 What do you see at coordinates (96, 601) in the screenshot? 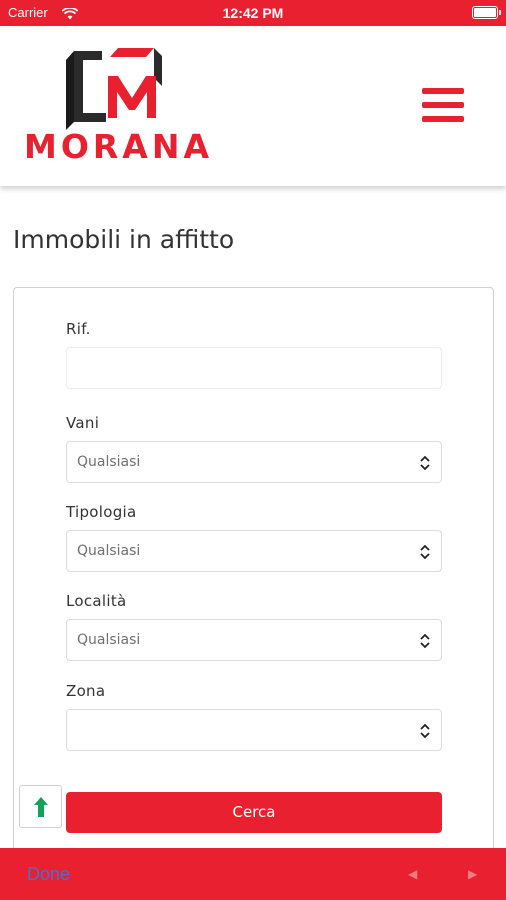
I see `localita-label: Località` at bounding box center [96, 601].